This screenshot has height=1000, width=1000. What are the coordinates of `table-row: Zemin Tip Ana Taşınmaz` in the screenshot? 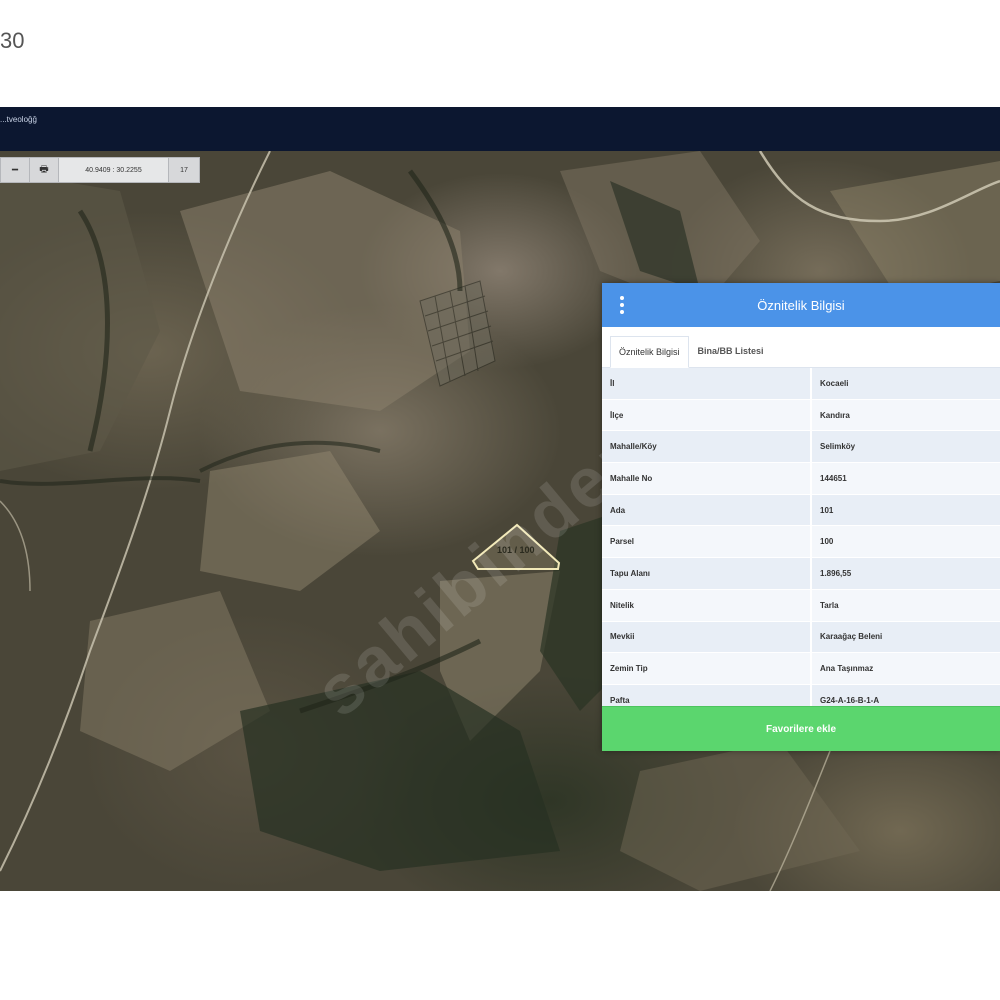 It's located at (801, 669).